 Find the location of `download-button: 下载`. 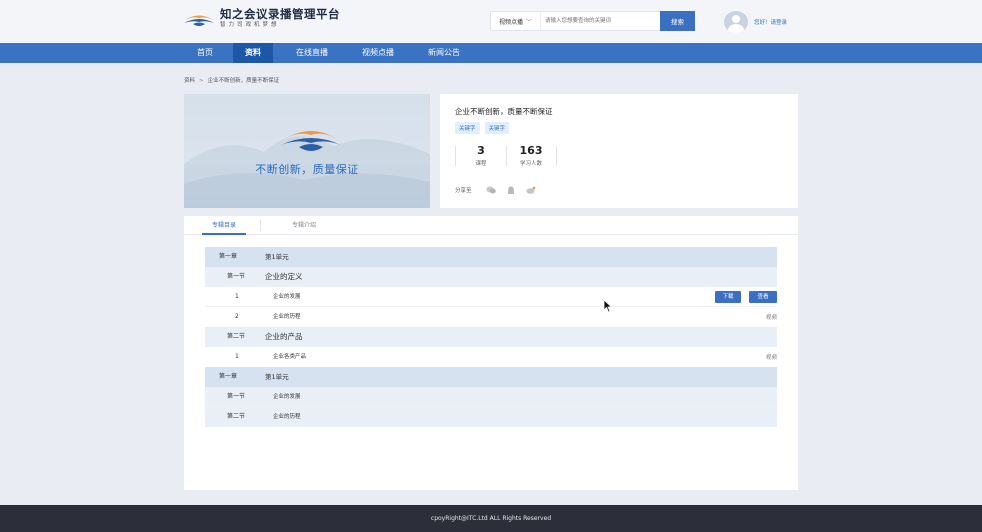

download-button: 下载 is located at coordinates (728, 297).